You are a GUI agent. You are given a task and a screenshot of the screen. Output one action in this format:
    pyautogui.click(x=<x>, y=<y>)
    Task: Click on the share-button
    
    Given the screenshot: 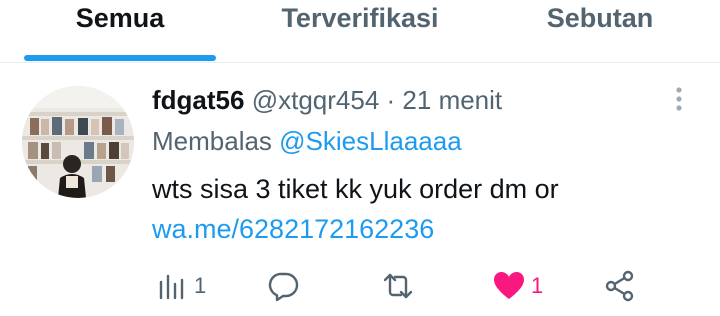 What is the action you would take?
    pyautogui.click(x=620, y=286)
    